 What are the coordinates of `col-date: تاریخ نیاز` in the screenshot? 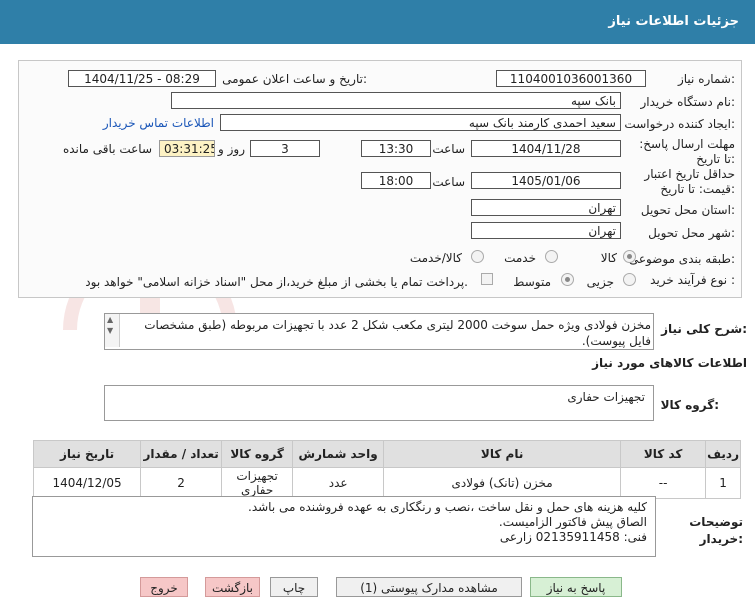 It's located at (87, 454).